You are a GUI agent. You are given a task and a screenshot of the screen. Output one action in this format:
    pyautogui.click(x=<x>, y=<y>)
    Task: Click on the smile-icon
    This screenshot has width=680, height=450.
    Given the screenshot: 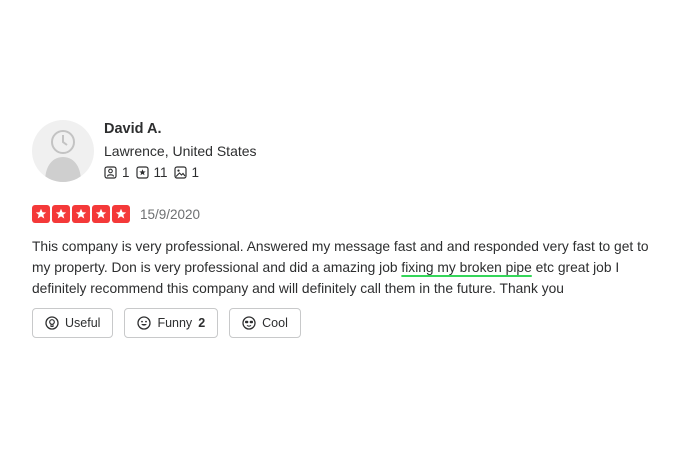 What is the action you would take?
    pyautogui.click(x=144, y=323)
    